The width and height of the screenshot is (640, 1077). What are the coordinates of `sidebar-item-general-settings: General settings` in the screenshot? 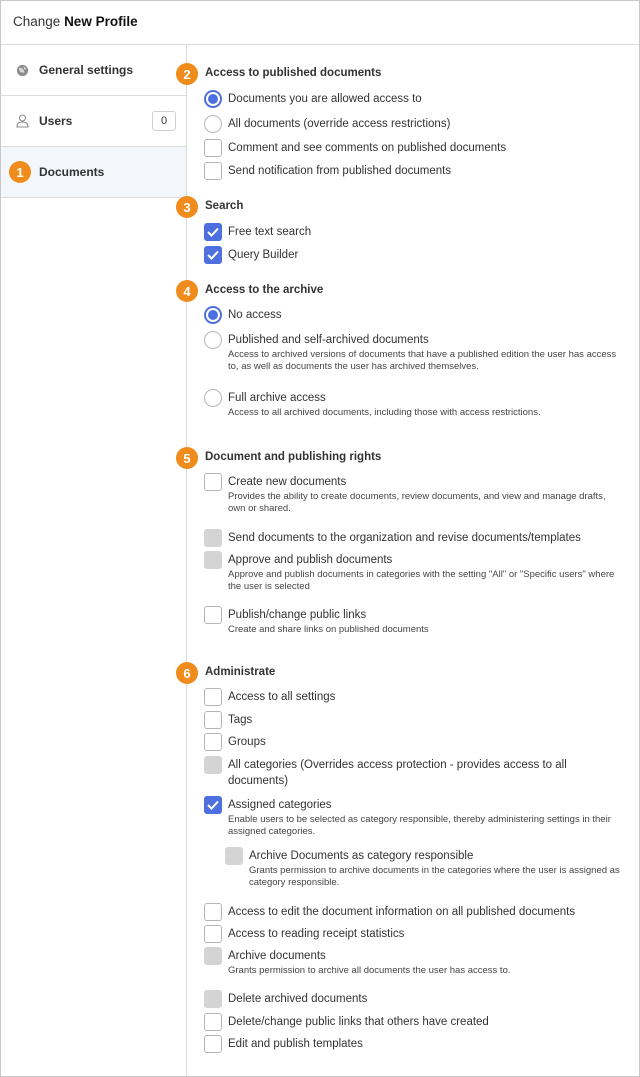 It's located at (93, 70).